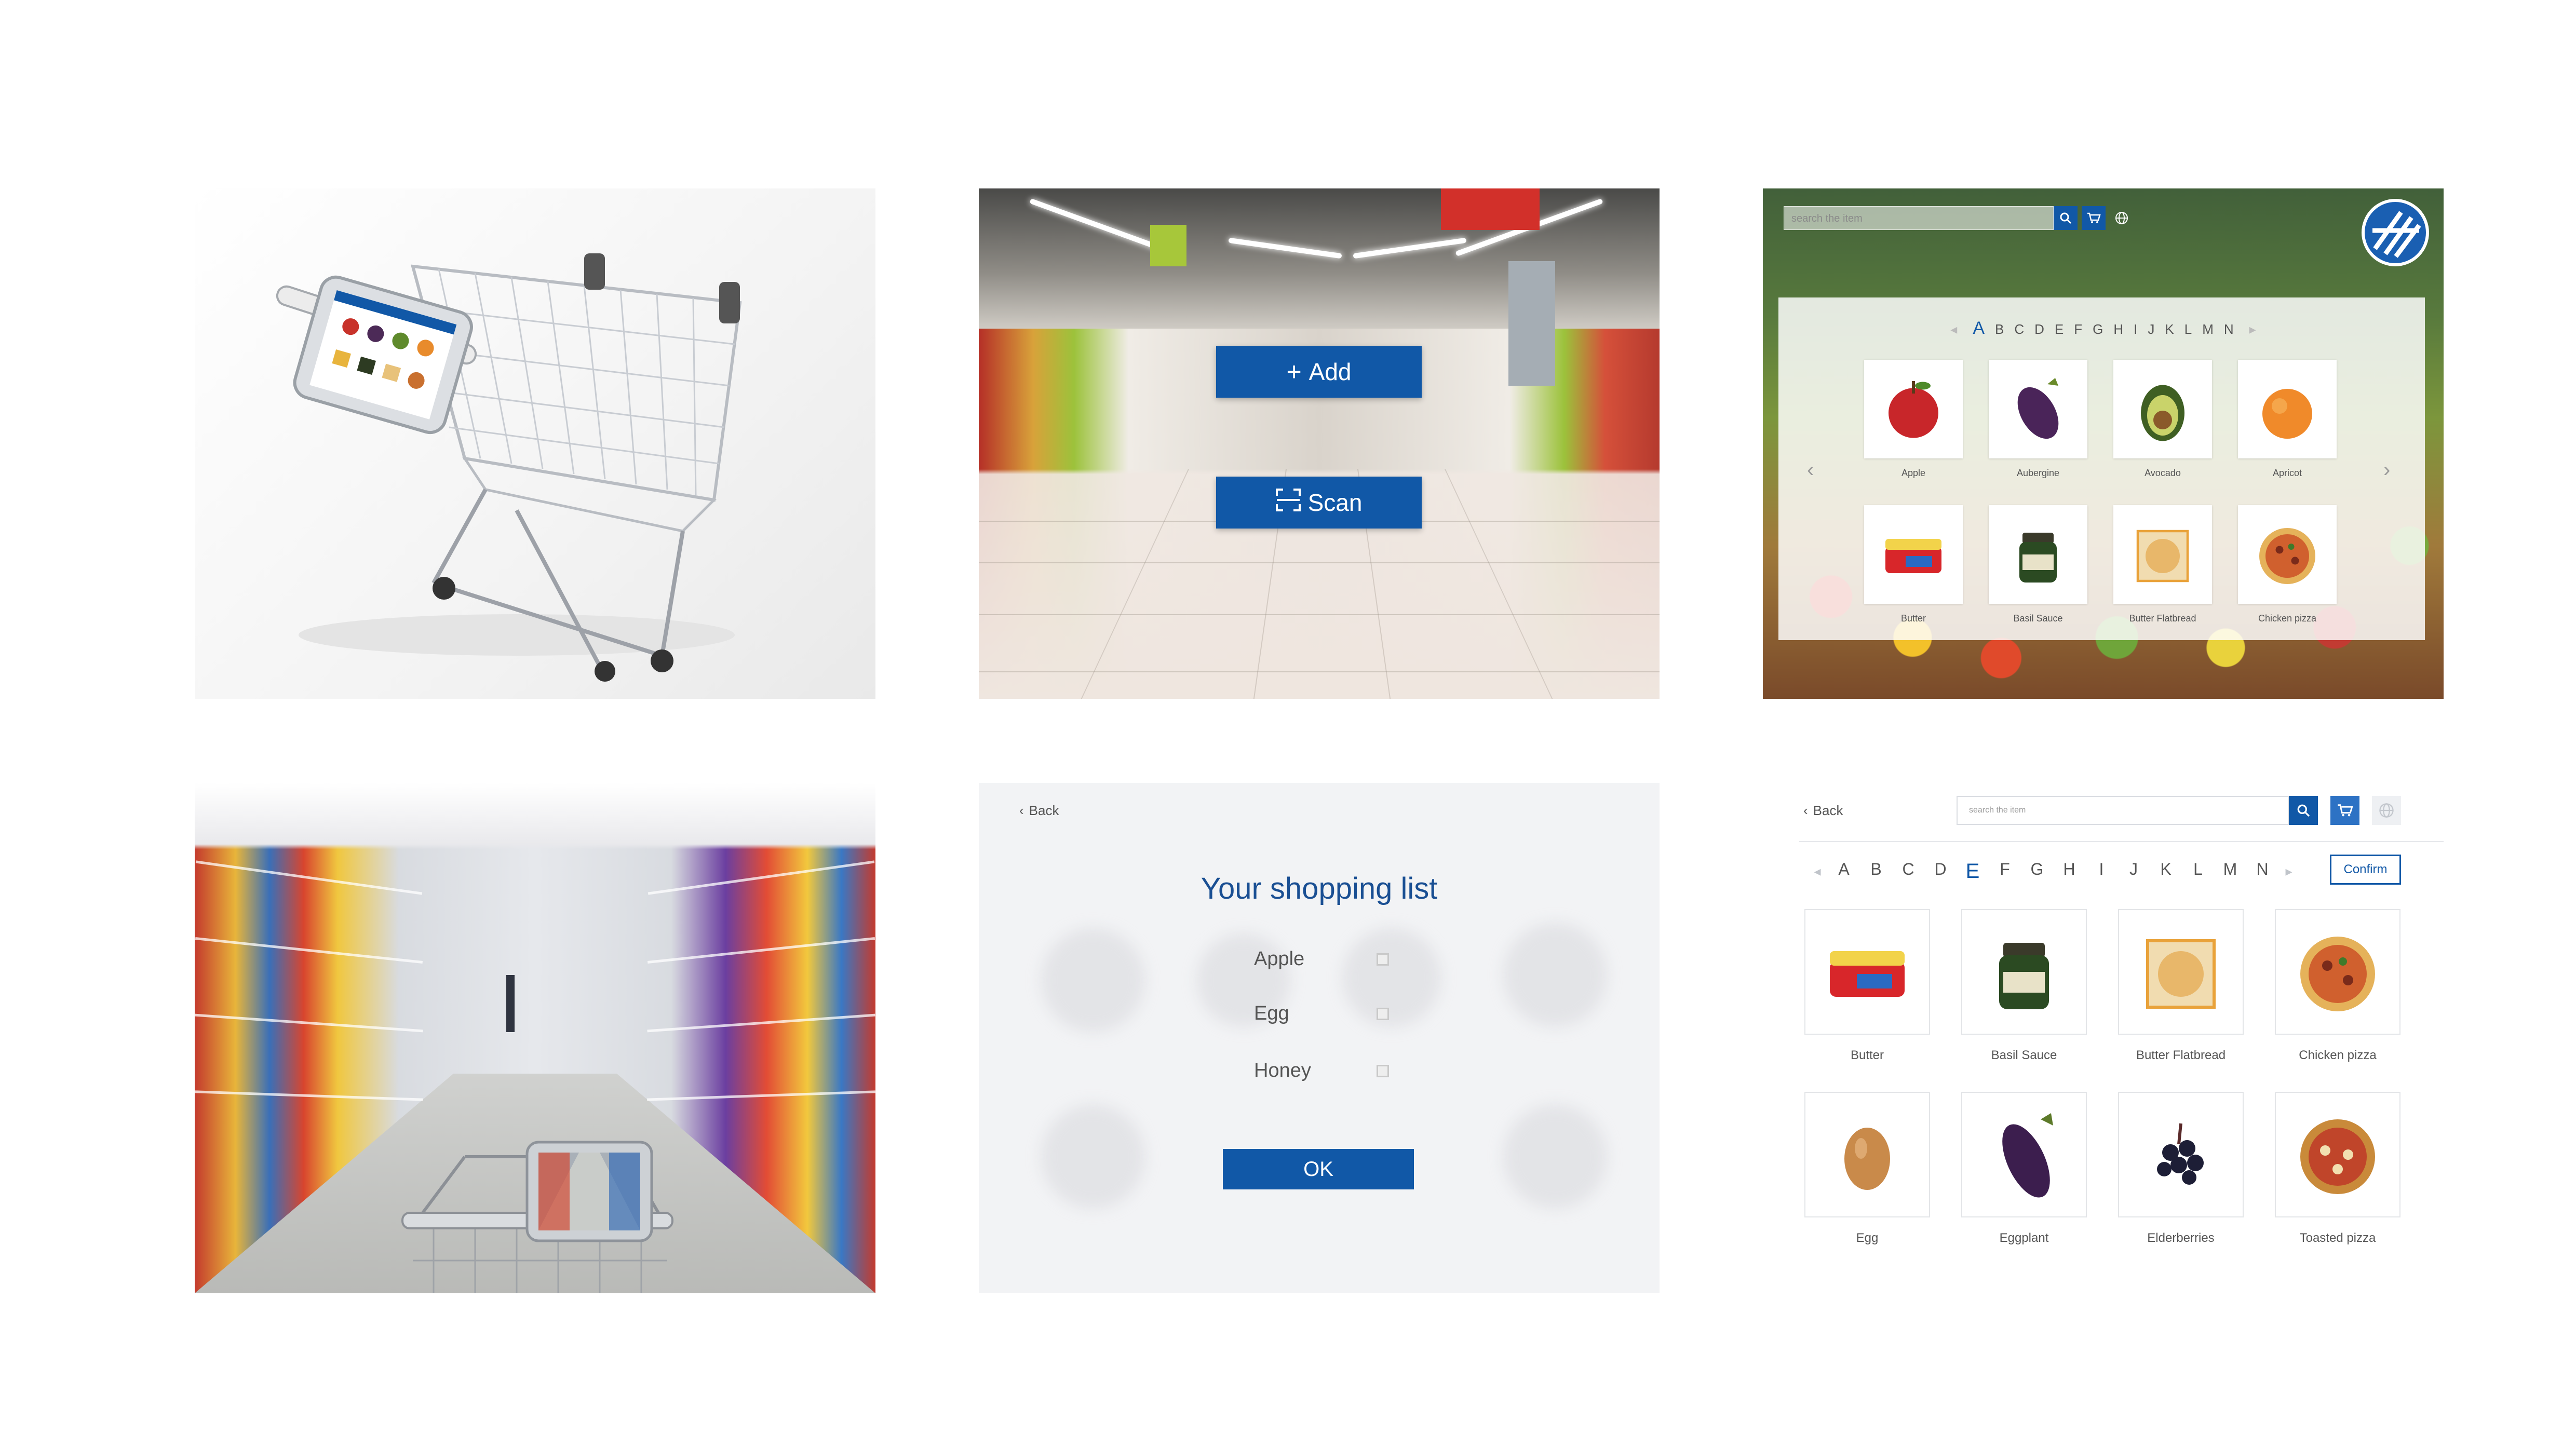  What do you see at coordinates (1867, 1238) in the screenshot?
I see `product-label: Egg` at bounding box center [1867, 1238].